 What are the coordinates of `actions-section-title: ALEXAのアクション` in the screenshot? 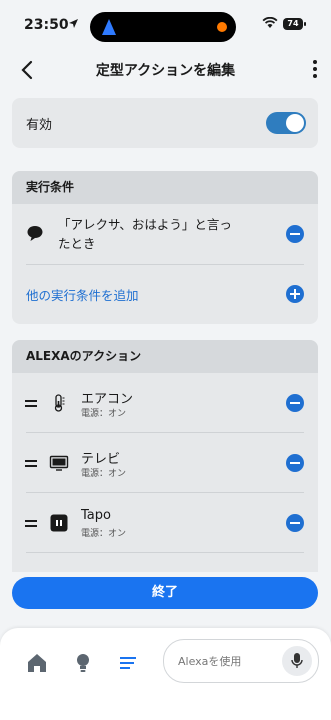 It's located at (165, 356).